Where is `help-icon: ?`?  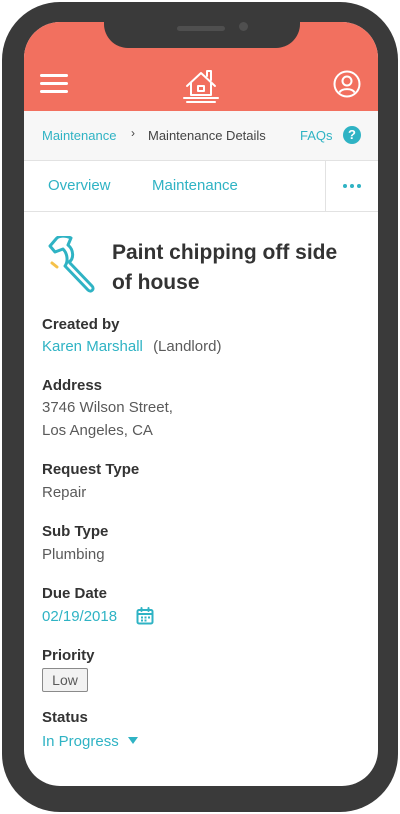
help-icon: ? is located at coordinates (352, 135).